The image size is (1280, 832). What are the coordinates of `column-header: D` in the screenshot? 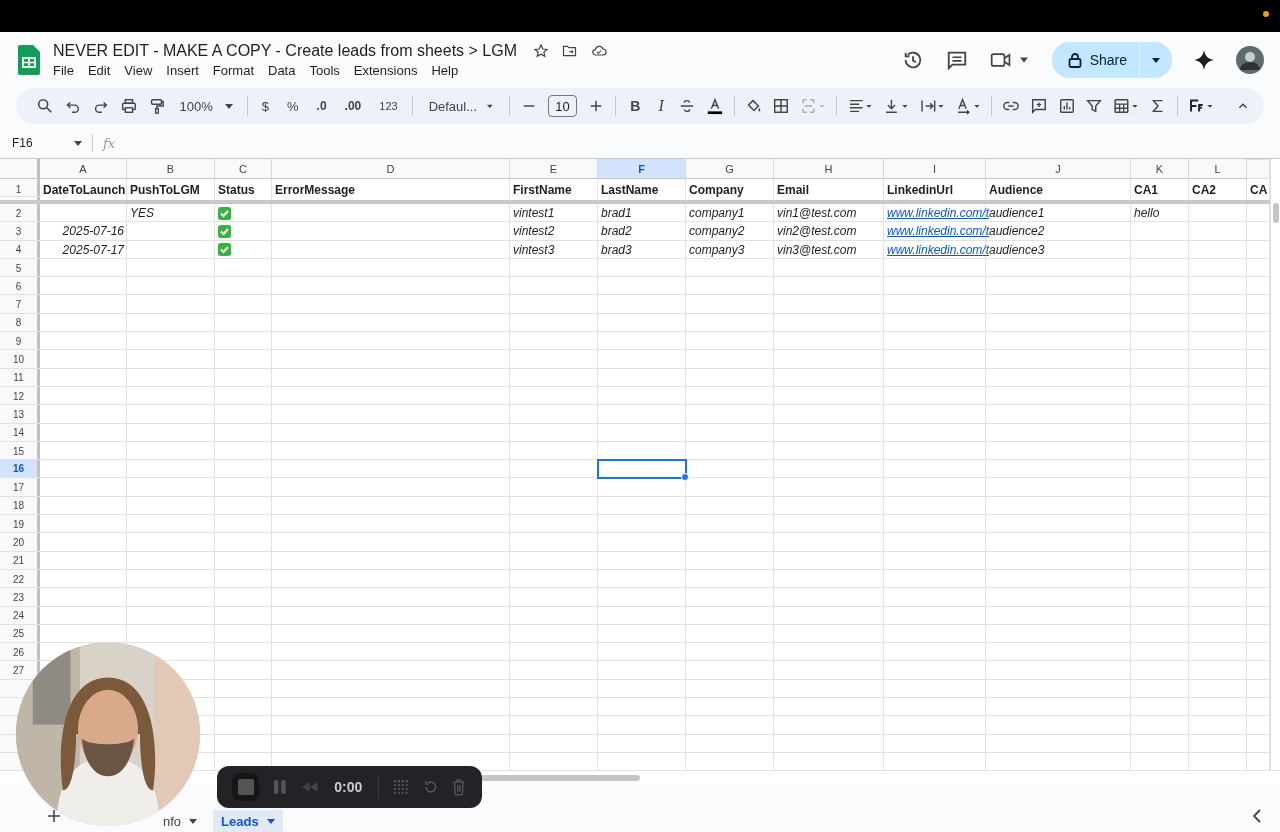 It's located at (391, 169).